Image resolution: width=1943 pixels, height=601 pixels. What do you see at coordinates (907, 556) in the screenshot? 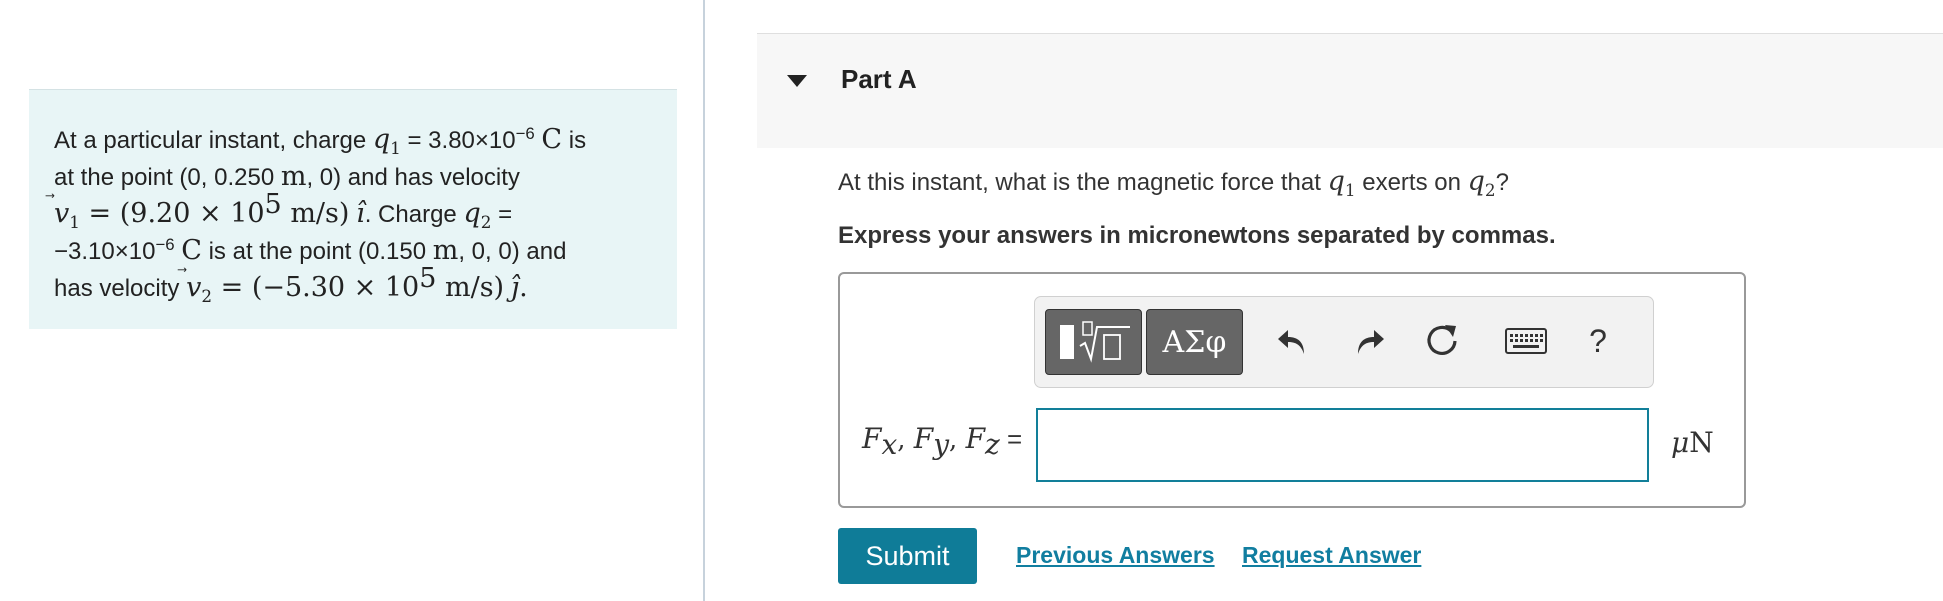
I see `submit-button: Submit` at bounding box center [907, 556].